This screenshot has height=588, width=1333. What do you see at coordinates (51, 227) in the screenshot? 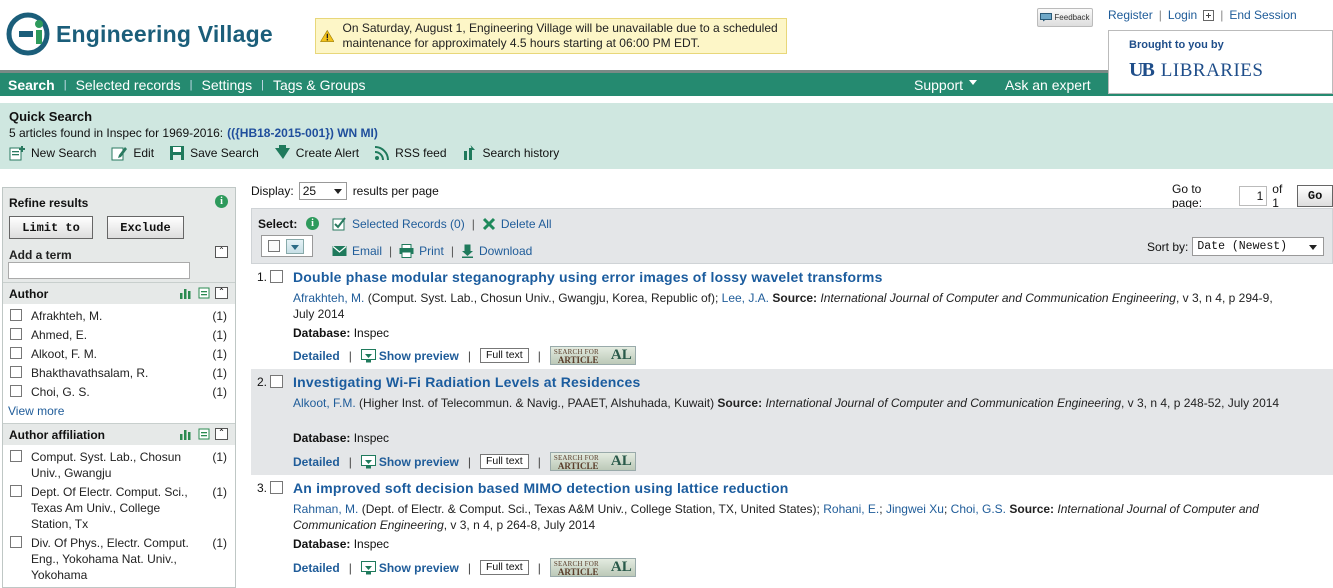
I see `limit-to-button: Limit to` at bounding box center [51, 227].